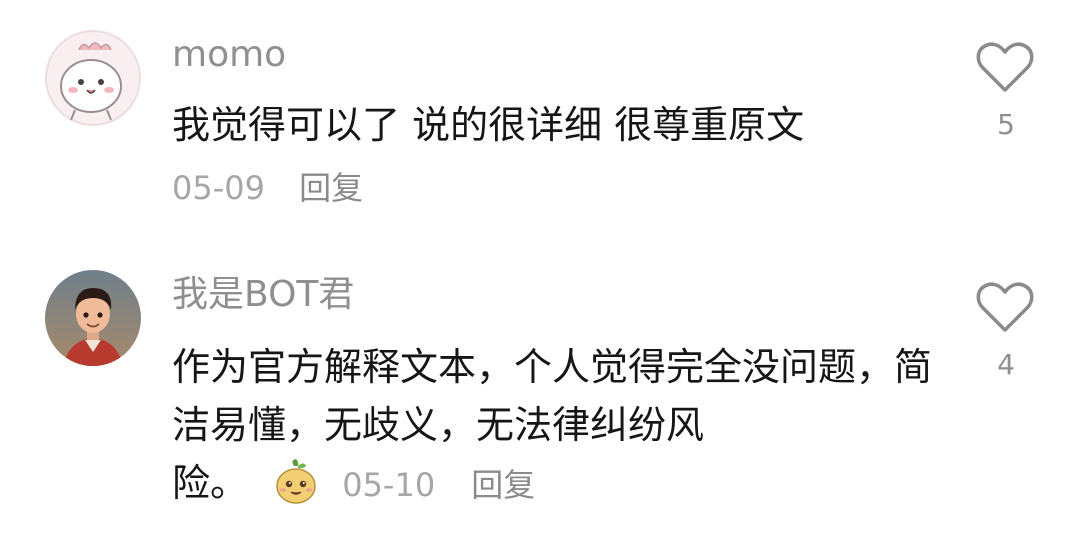 The image size is (1080, 536). I want to click on like-button: 4, so click(1006, 331).